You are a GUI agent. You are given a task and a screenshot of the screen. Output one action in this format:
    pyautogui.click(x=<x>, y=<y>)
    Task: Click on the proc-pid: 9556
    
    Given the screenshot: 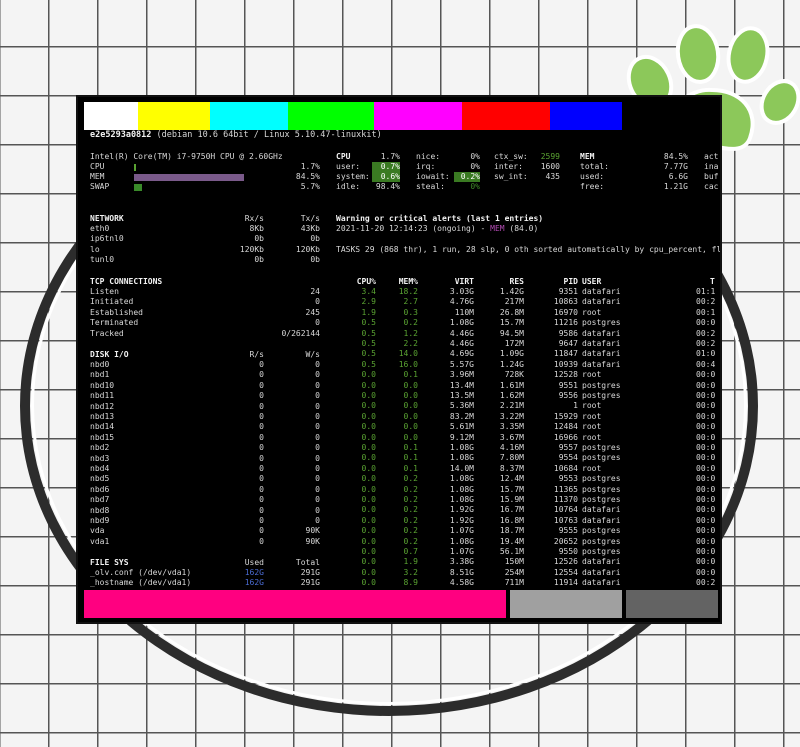 What is the action you would take?
    pyautogui.click(x=568, y=395)
    